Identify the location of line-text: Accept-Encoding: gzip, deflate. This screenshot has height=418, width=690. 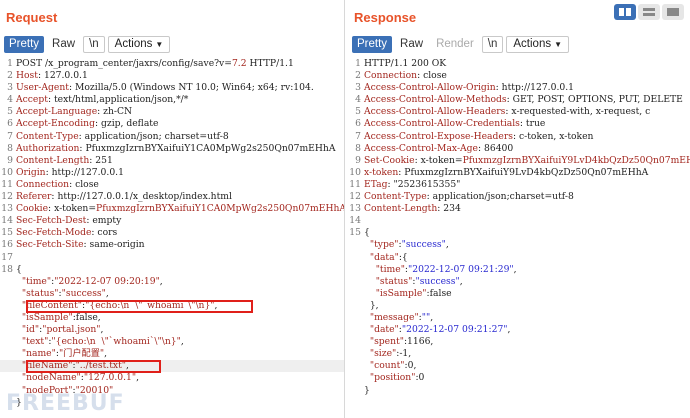
(86, 124).